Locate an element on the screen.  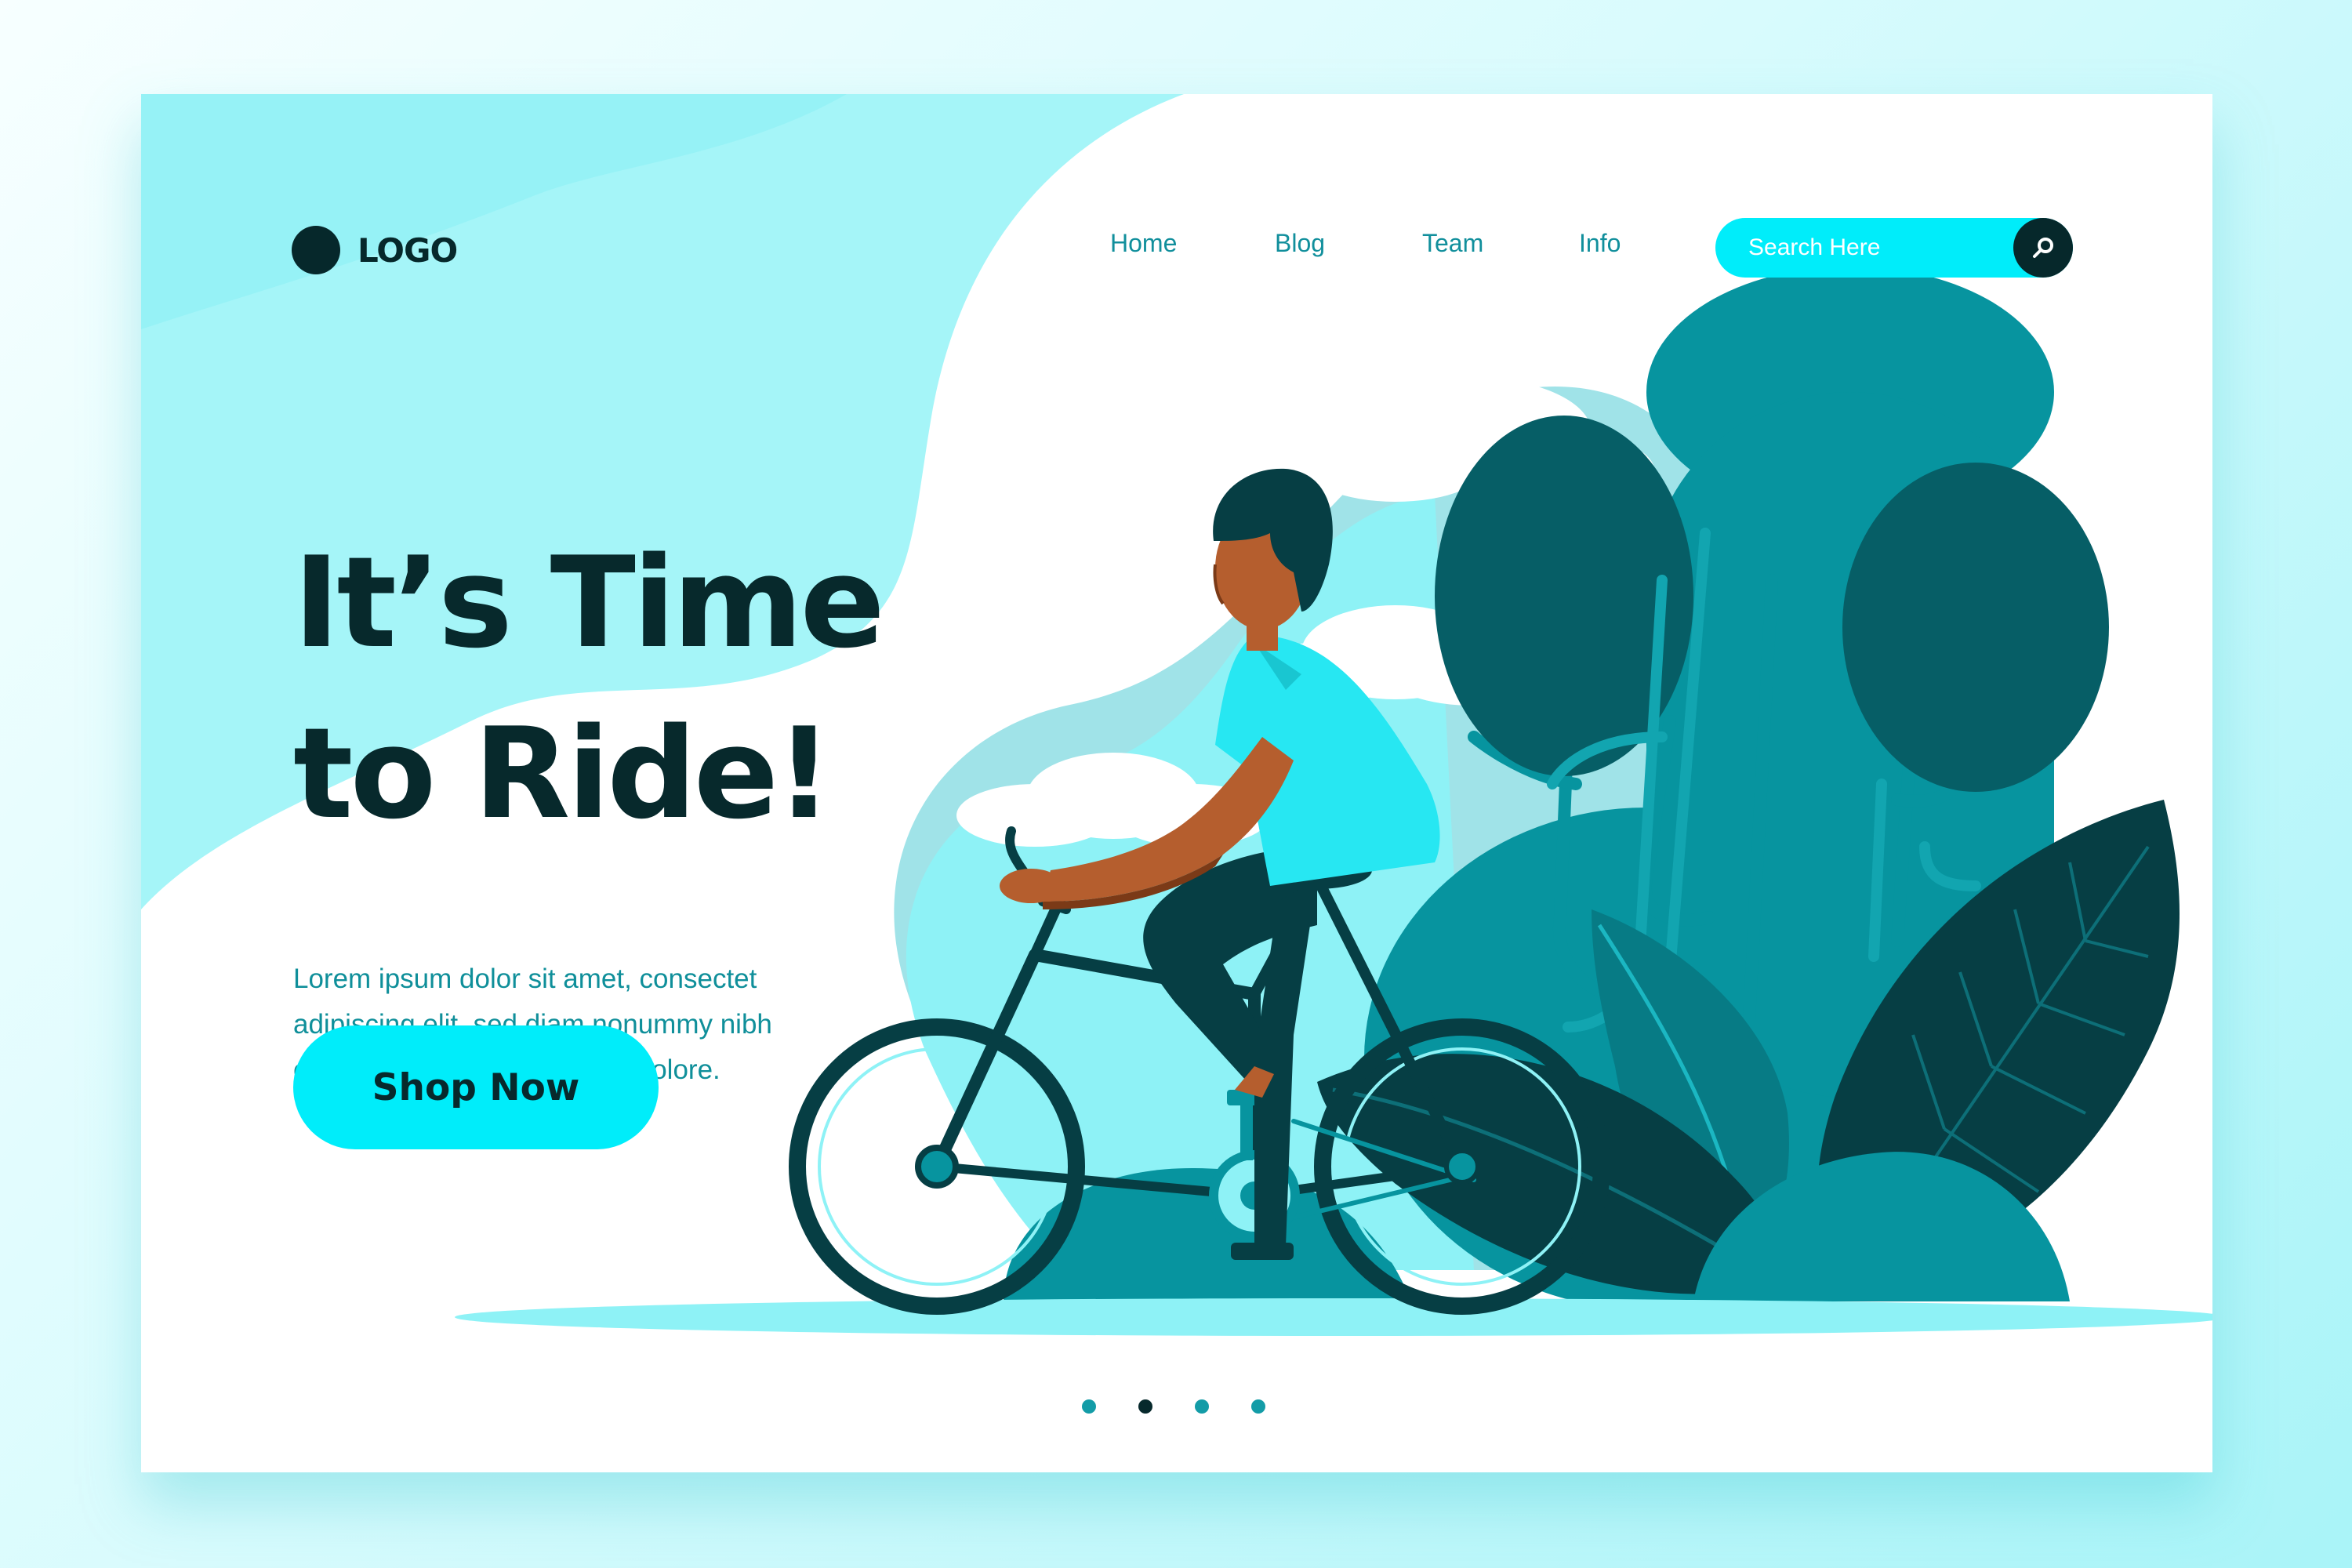
rear-hub is located at coordinates (937, 1167).